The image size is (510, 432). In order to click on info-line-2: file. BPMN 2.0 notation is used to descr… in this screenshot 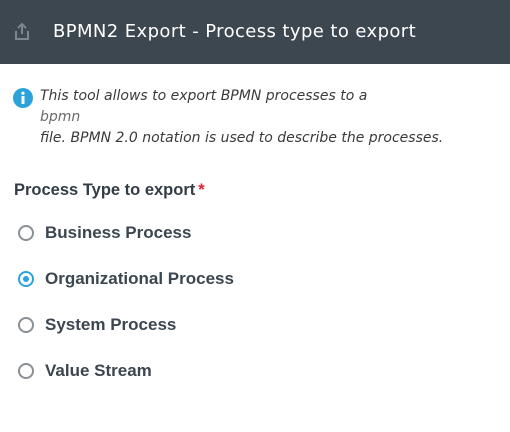, I will do `click(242, 138)`.